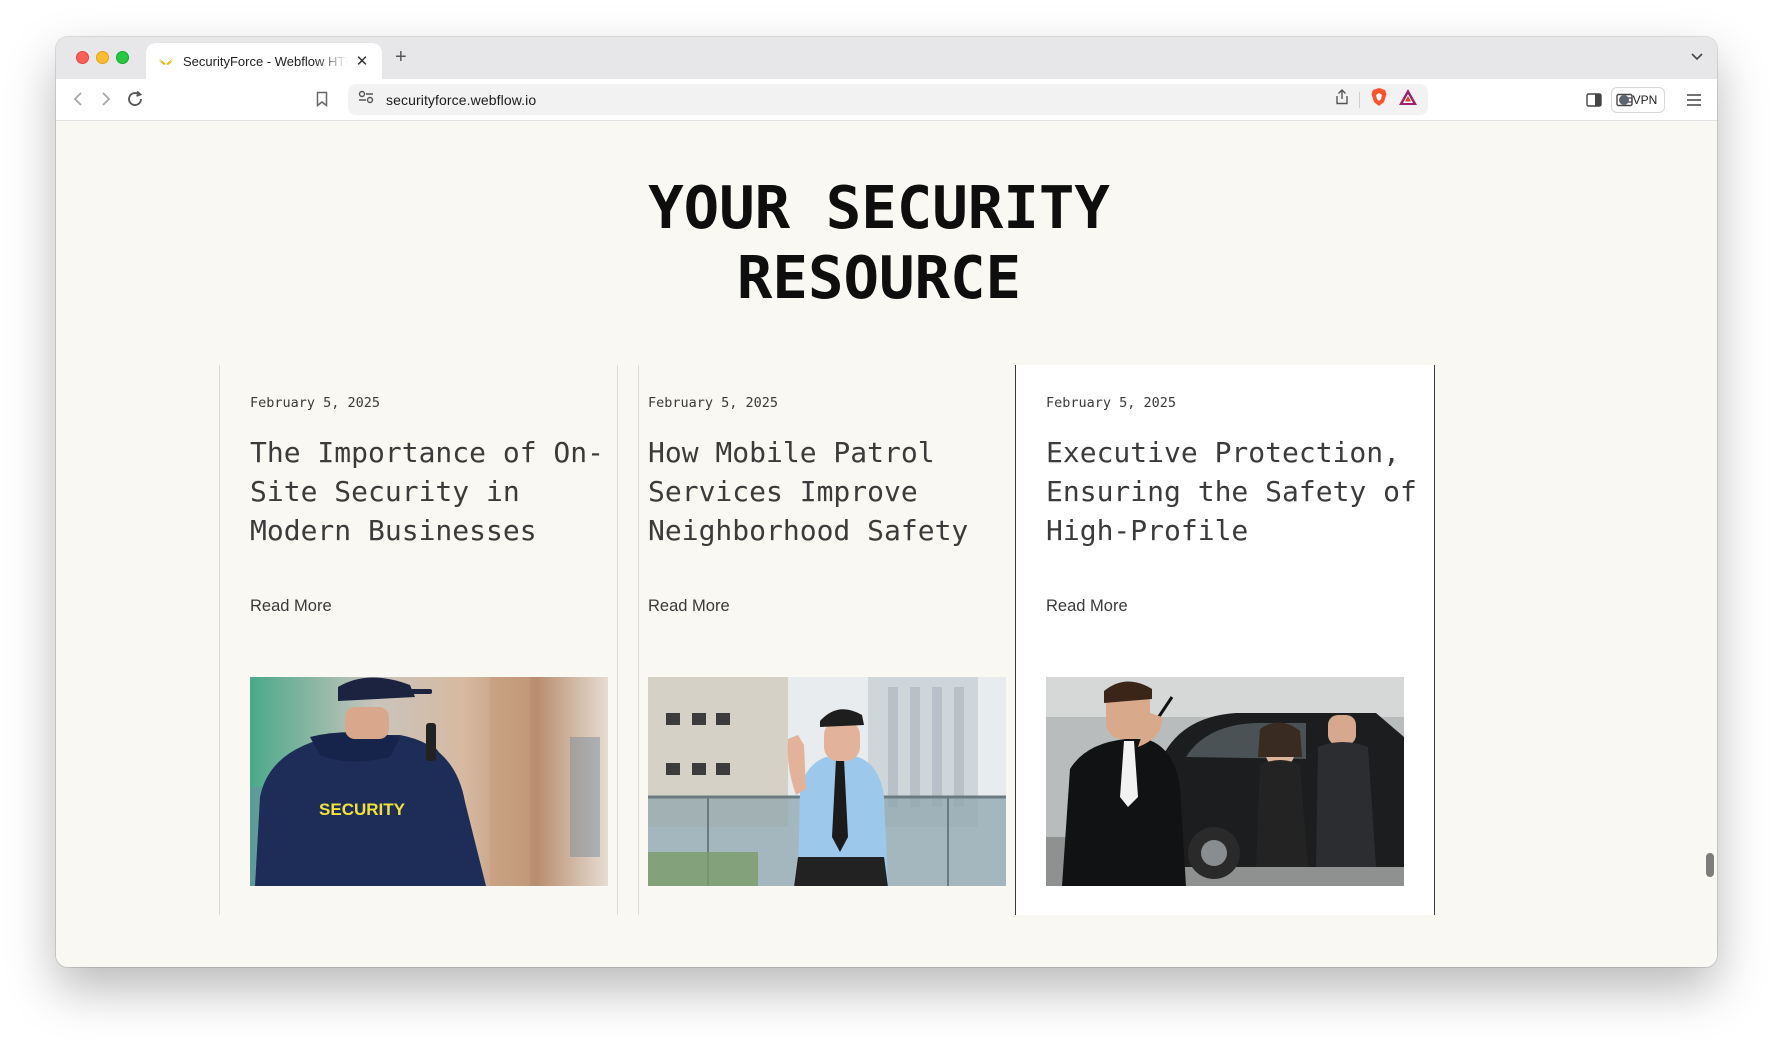 The height and width of the screenshot is (1041, 1773). Describe the element at coordinates (879, 277) in the screenshot. I see `heading-line-2: RESOURCE` at that location.